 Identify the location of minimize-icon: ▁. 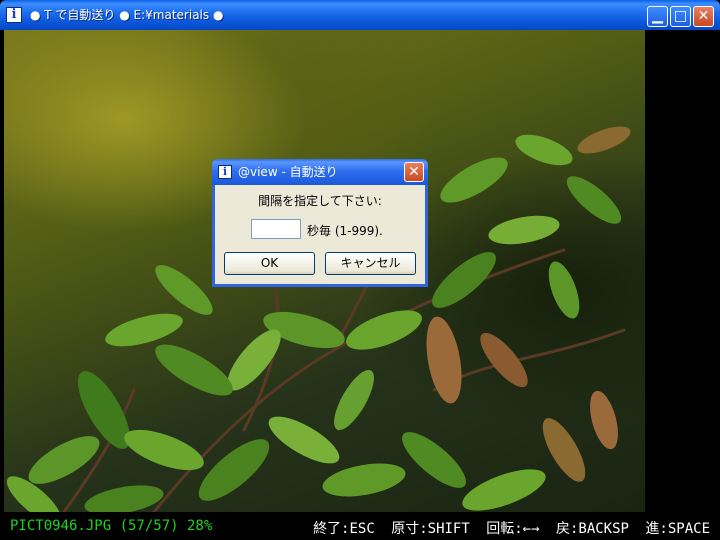
(657, 16).